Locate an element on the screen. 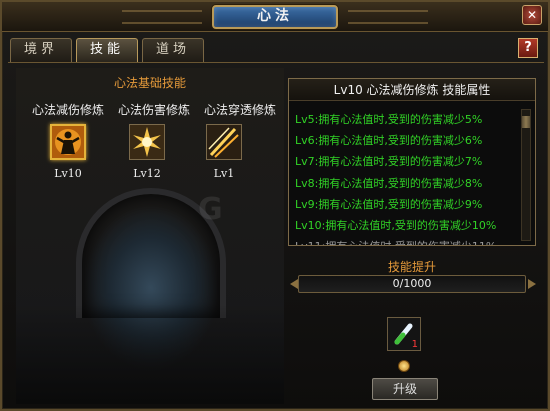  skill-name-damage-reduction: 心法减伤修炼 is located at coordinates (67, 110).